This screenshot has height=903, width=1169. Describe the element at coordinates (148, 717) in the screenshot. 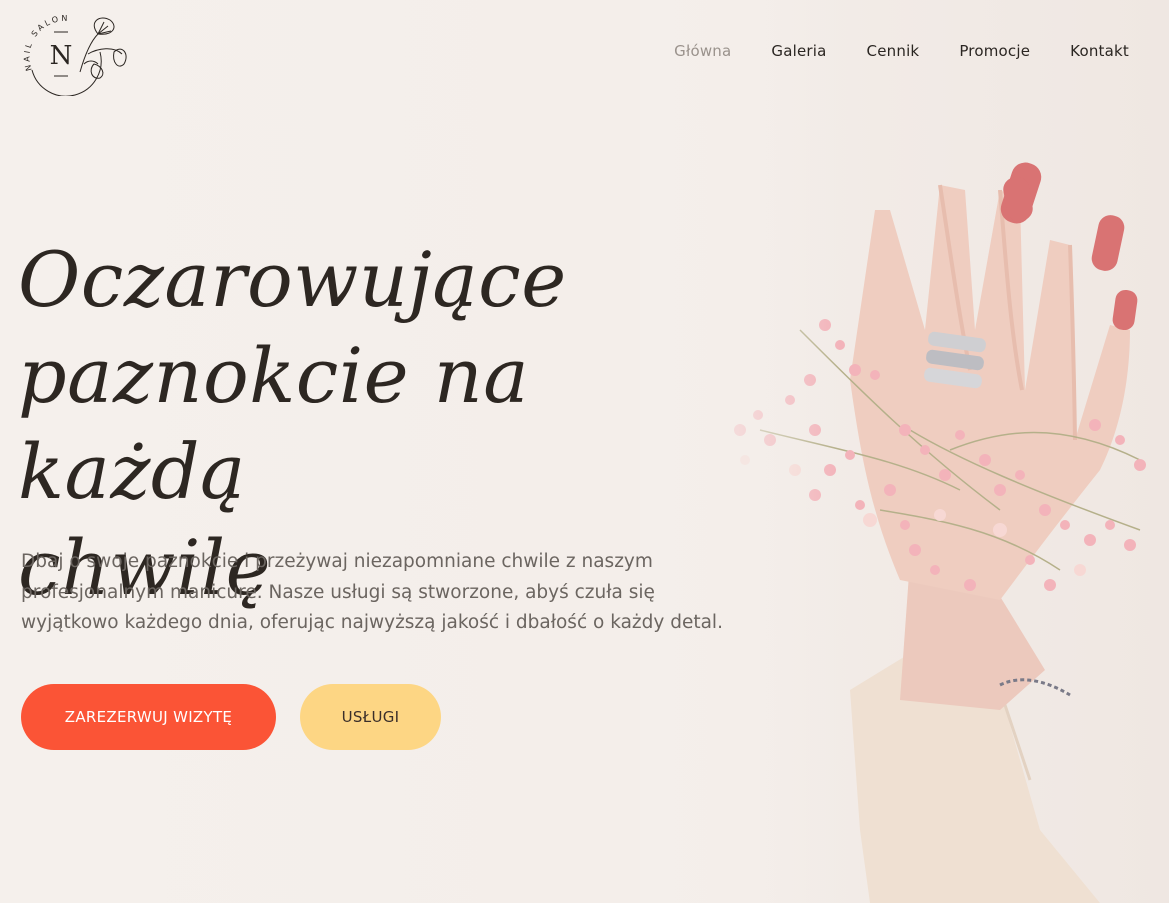

I see `book-appointment-button: ZAREZERWUJ WIZYTĘ` at that location.